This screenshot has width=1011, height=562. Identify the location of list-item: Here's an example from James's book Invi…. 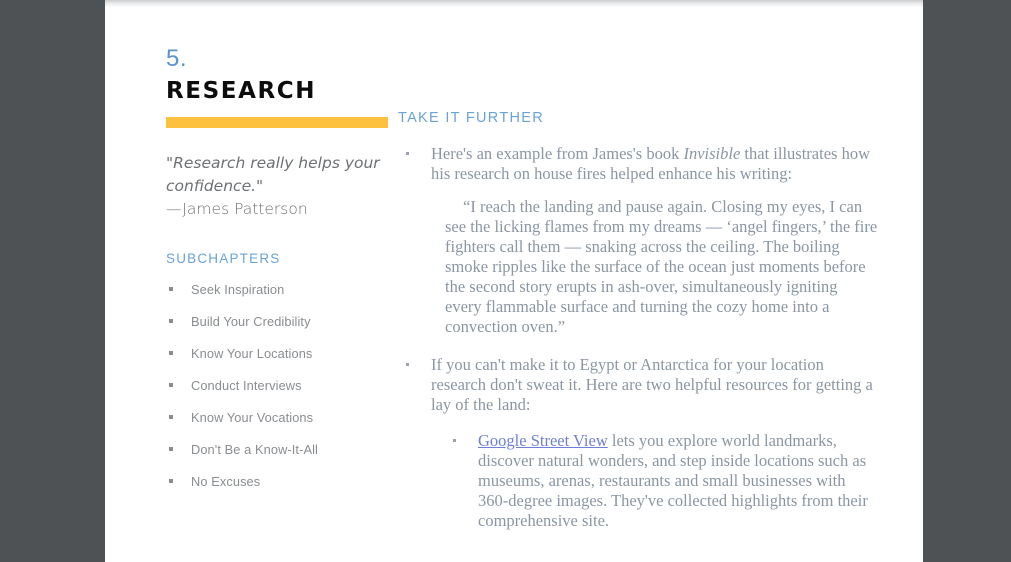
(638, 164).